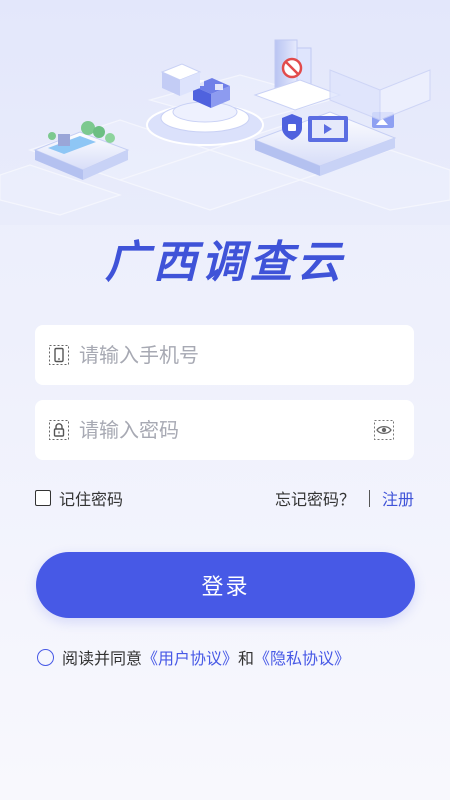 The width and height of the screenshot is (450, 800). Describe the element at coordinates (91, 499) in the screenshot. I see `remember-label: 记住密码` at that location.